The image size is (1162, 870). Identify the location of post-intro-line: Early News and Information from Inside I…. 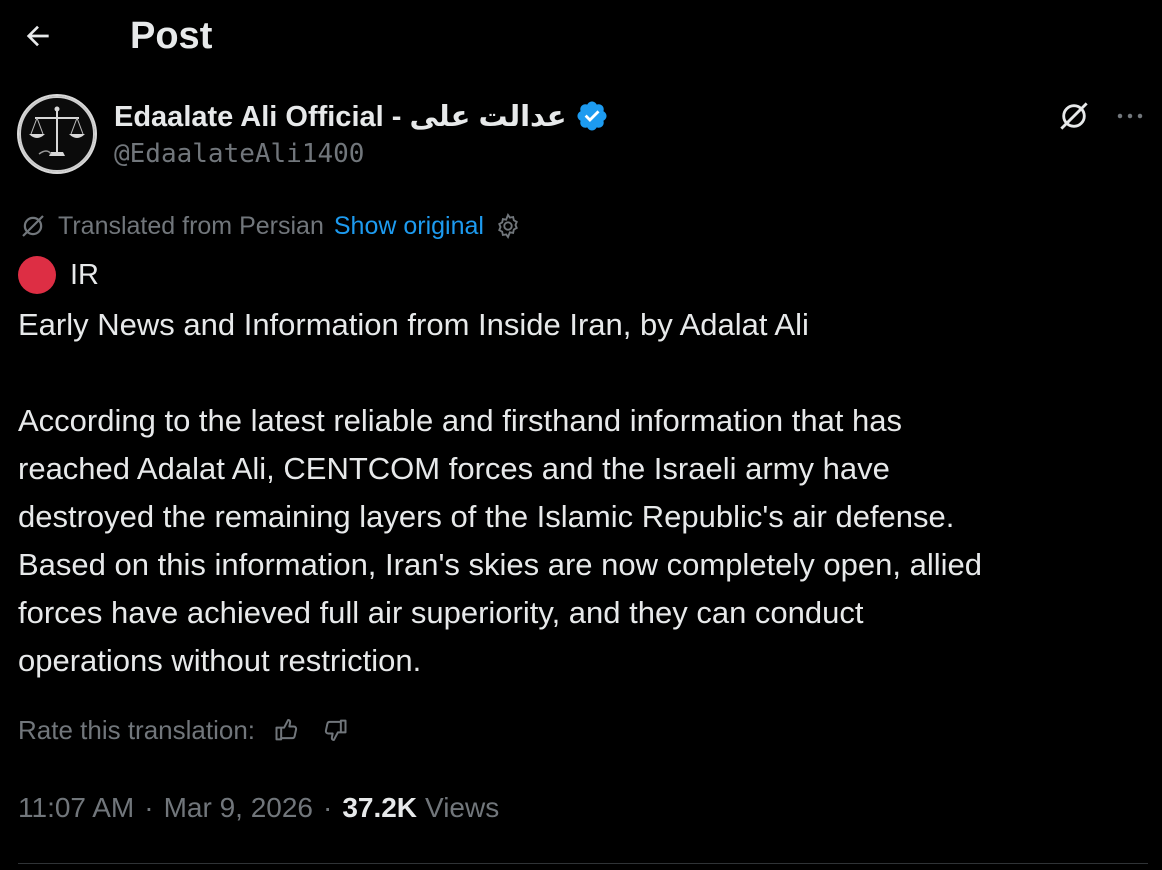
(413, 324).